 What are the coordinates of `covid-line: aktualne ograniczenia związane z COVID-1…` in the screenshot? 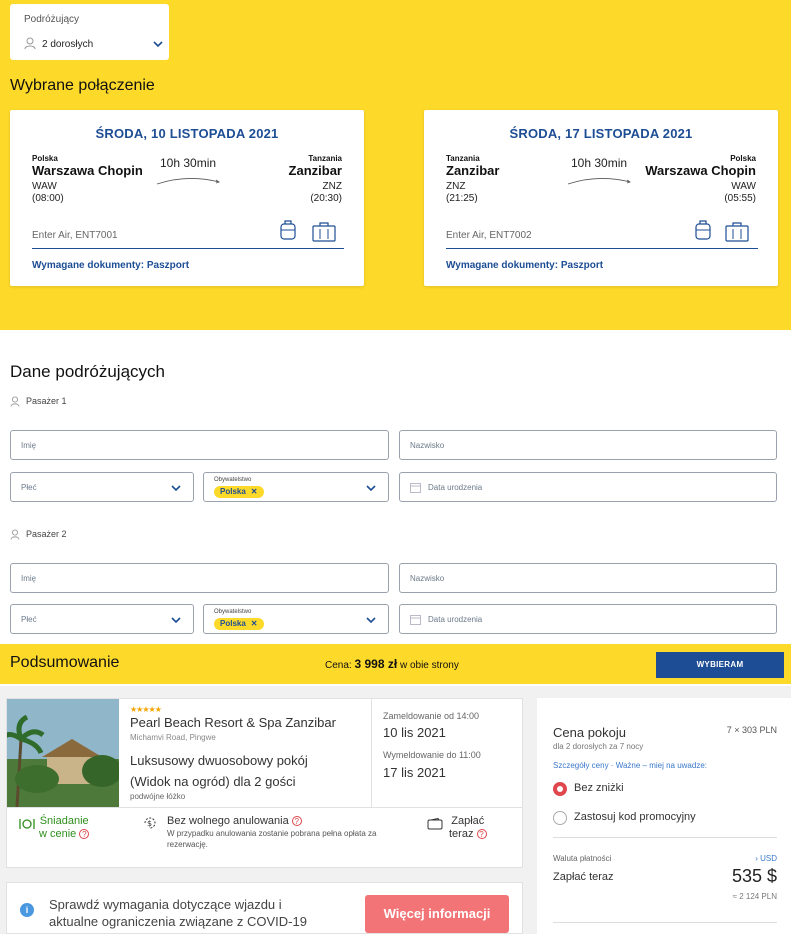 It's located at (178, 921).